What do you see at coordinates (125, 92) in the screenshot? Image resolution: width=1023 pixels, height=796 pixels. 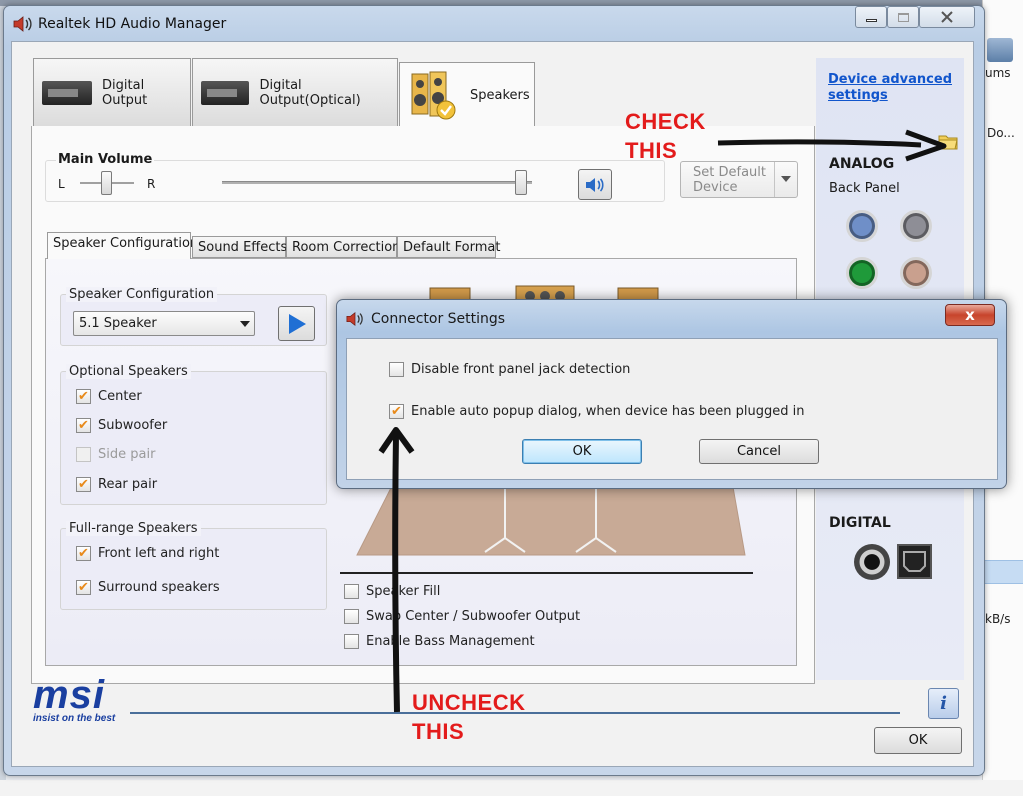 I see `tab-digital-output-label: Digital Output` at bounding box center [125, 92].